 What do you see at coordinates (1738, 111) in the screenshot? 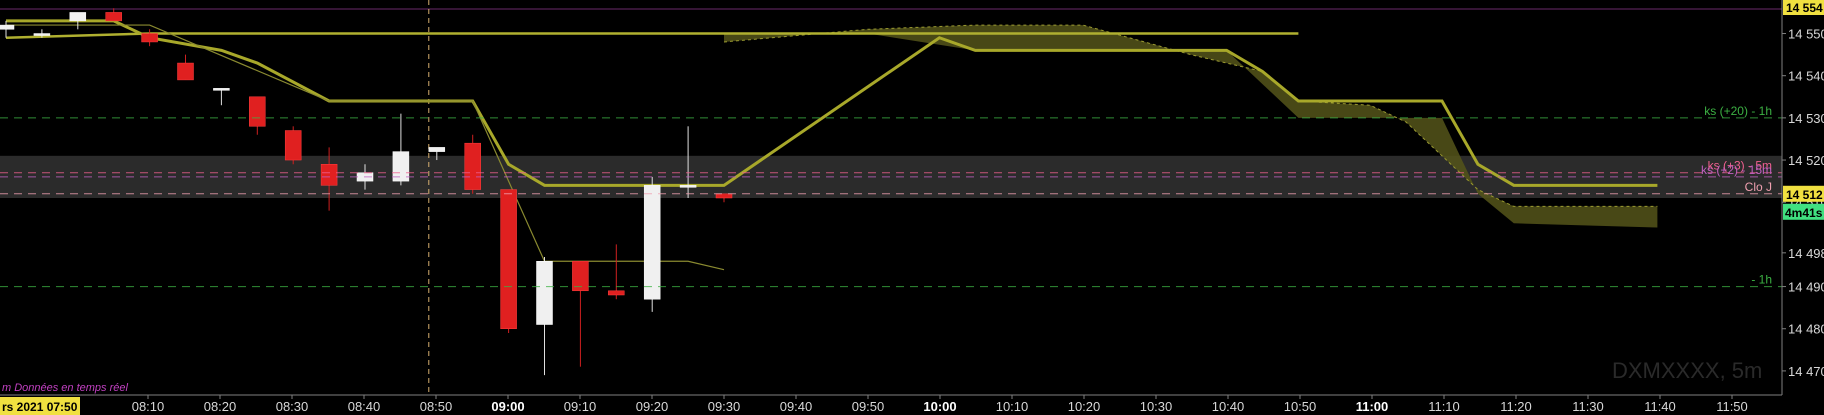
I see `level-label: ks (+20) - 1h` at bounding box center [1738, 111].